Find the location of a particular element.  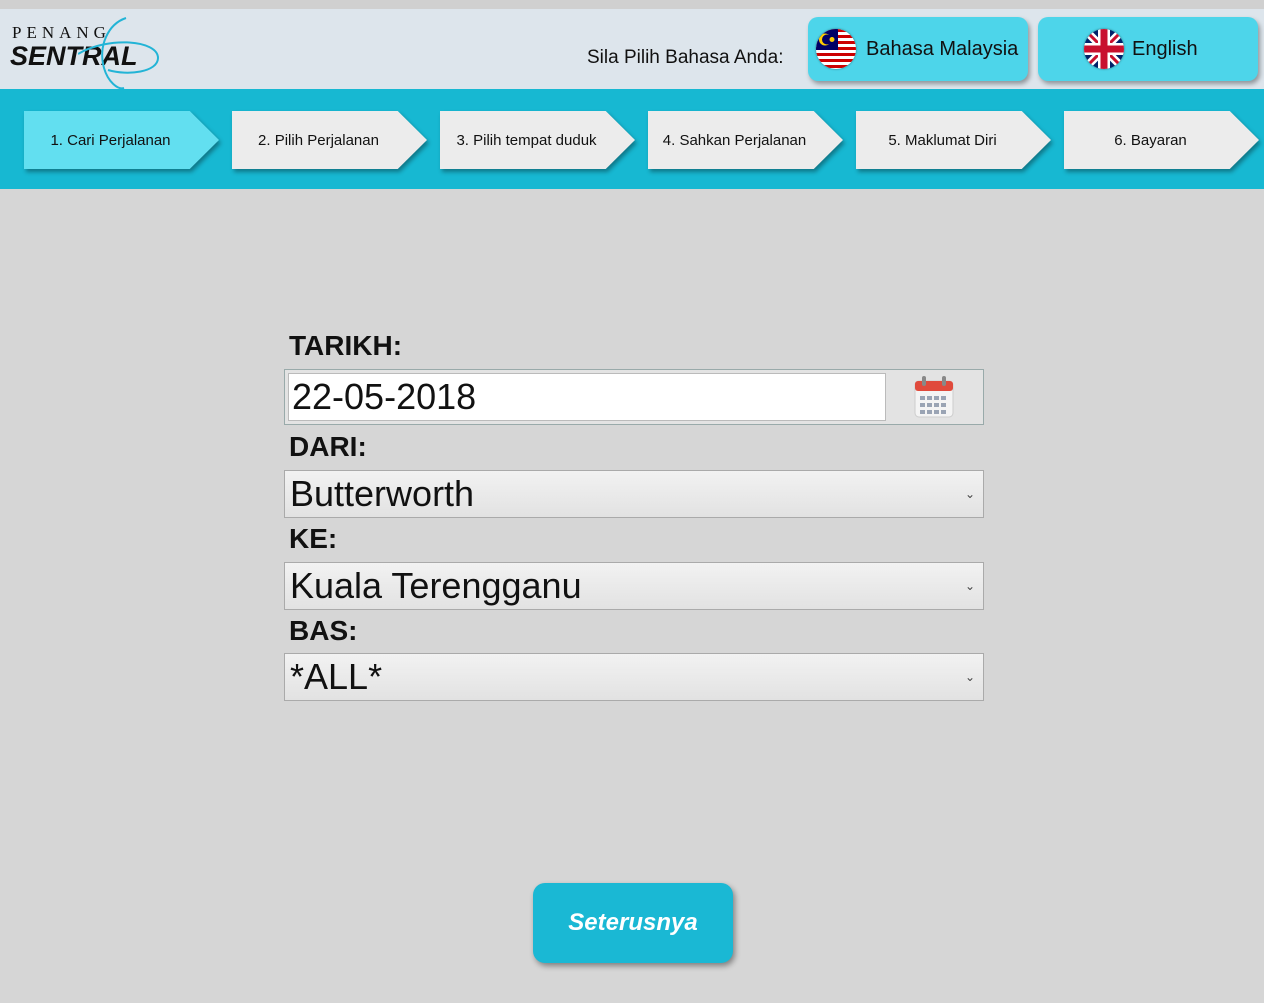

date-input: 22-05-2018 is located at coordinates (587, 397).